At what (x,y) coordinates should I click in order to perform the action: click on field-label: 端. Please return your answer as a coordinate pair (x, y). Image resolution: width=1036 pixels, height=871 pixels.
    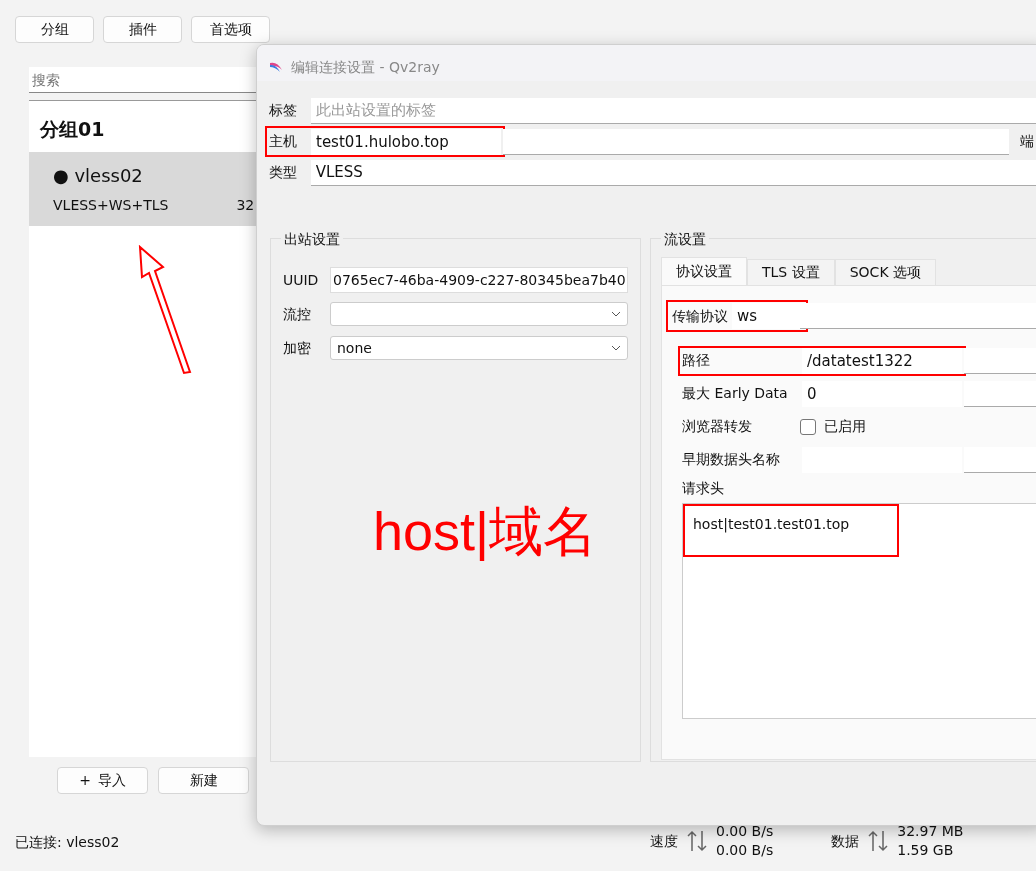
    Looking at the image, I should click on (1027, 141).